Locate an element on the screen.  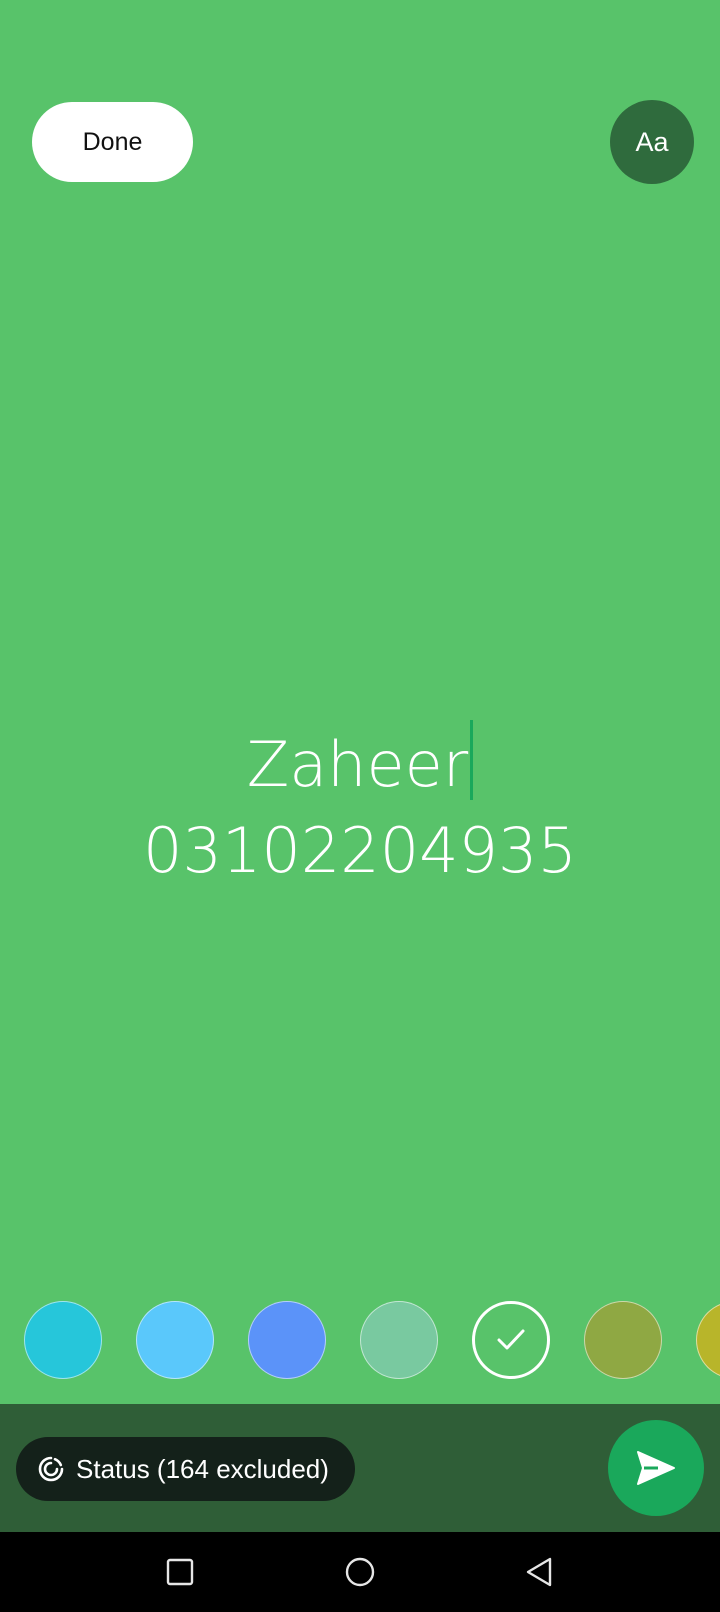
recent-apps-button is located at coordinates (180, 1572).